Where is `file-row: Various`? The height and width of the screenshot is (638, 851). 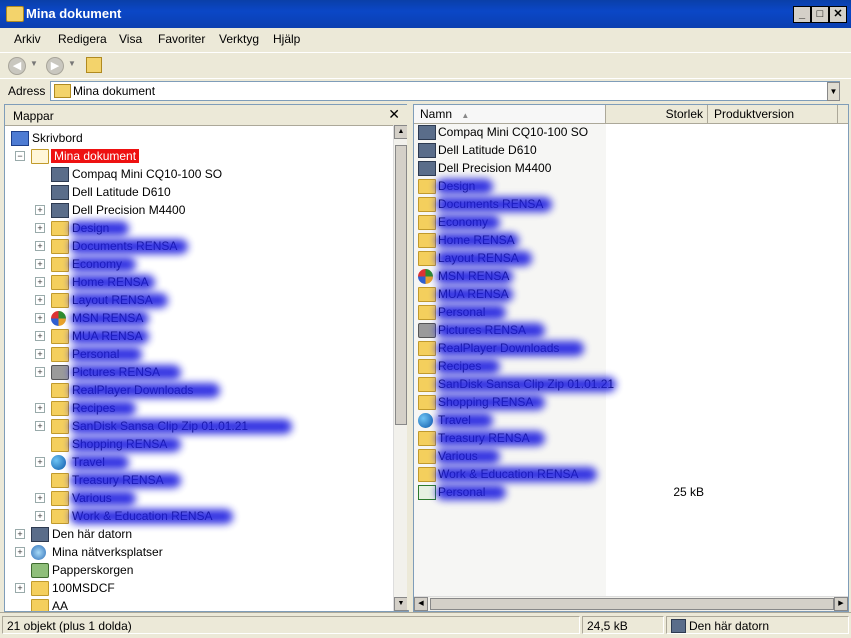 file-row: Various is located at coordinates (631, 456).